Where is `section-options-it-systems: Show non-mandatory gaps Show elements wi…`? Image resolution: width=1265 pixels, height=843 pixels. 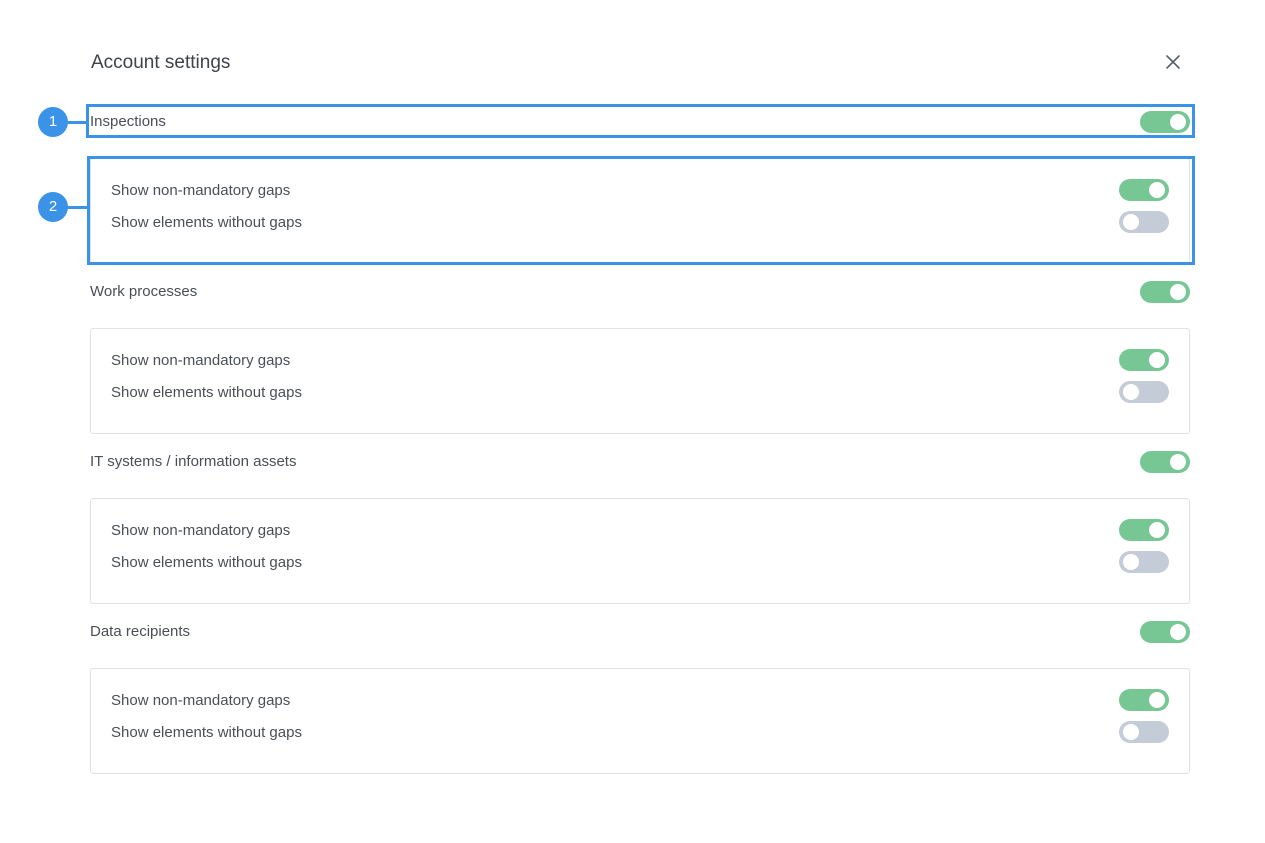
section-options-it-systems: Show non-mandatory gaps Show elements wi… is located at coordinates (640, 551).